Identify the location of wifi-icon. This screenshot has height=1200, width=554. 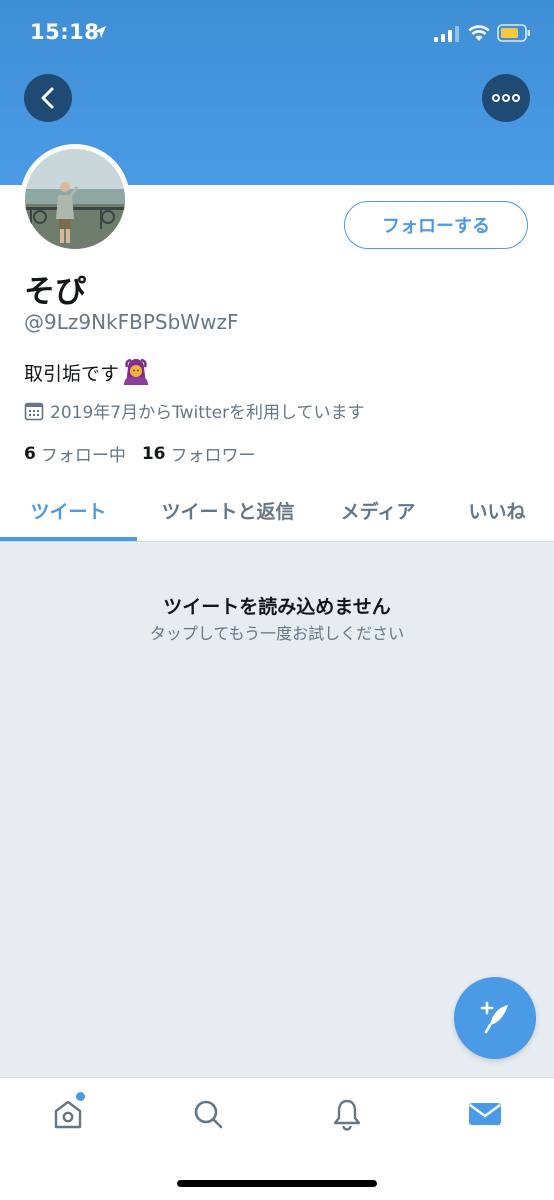
(479, 33).